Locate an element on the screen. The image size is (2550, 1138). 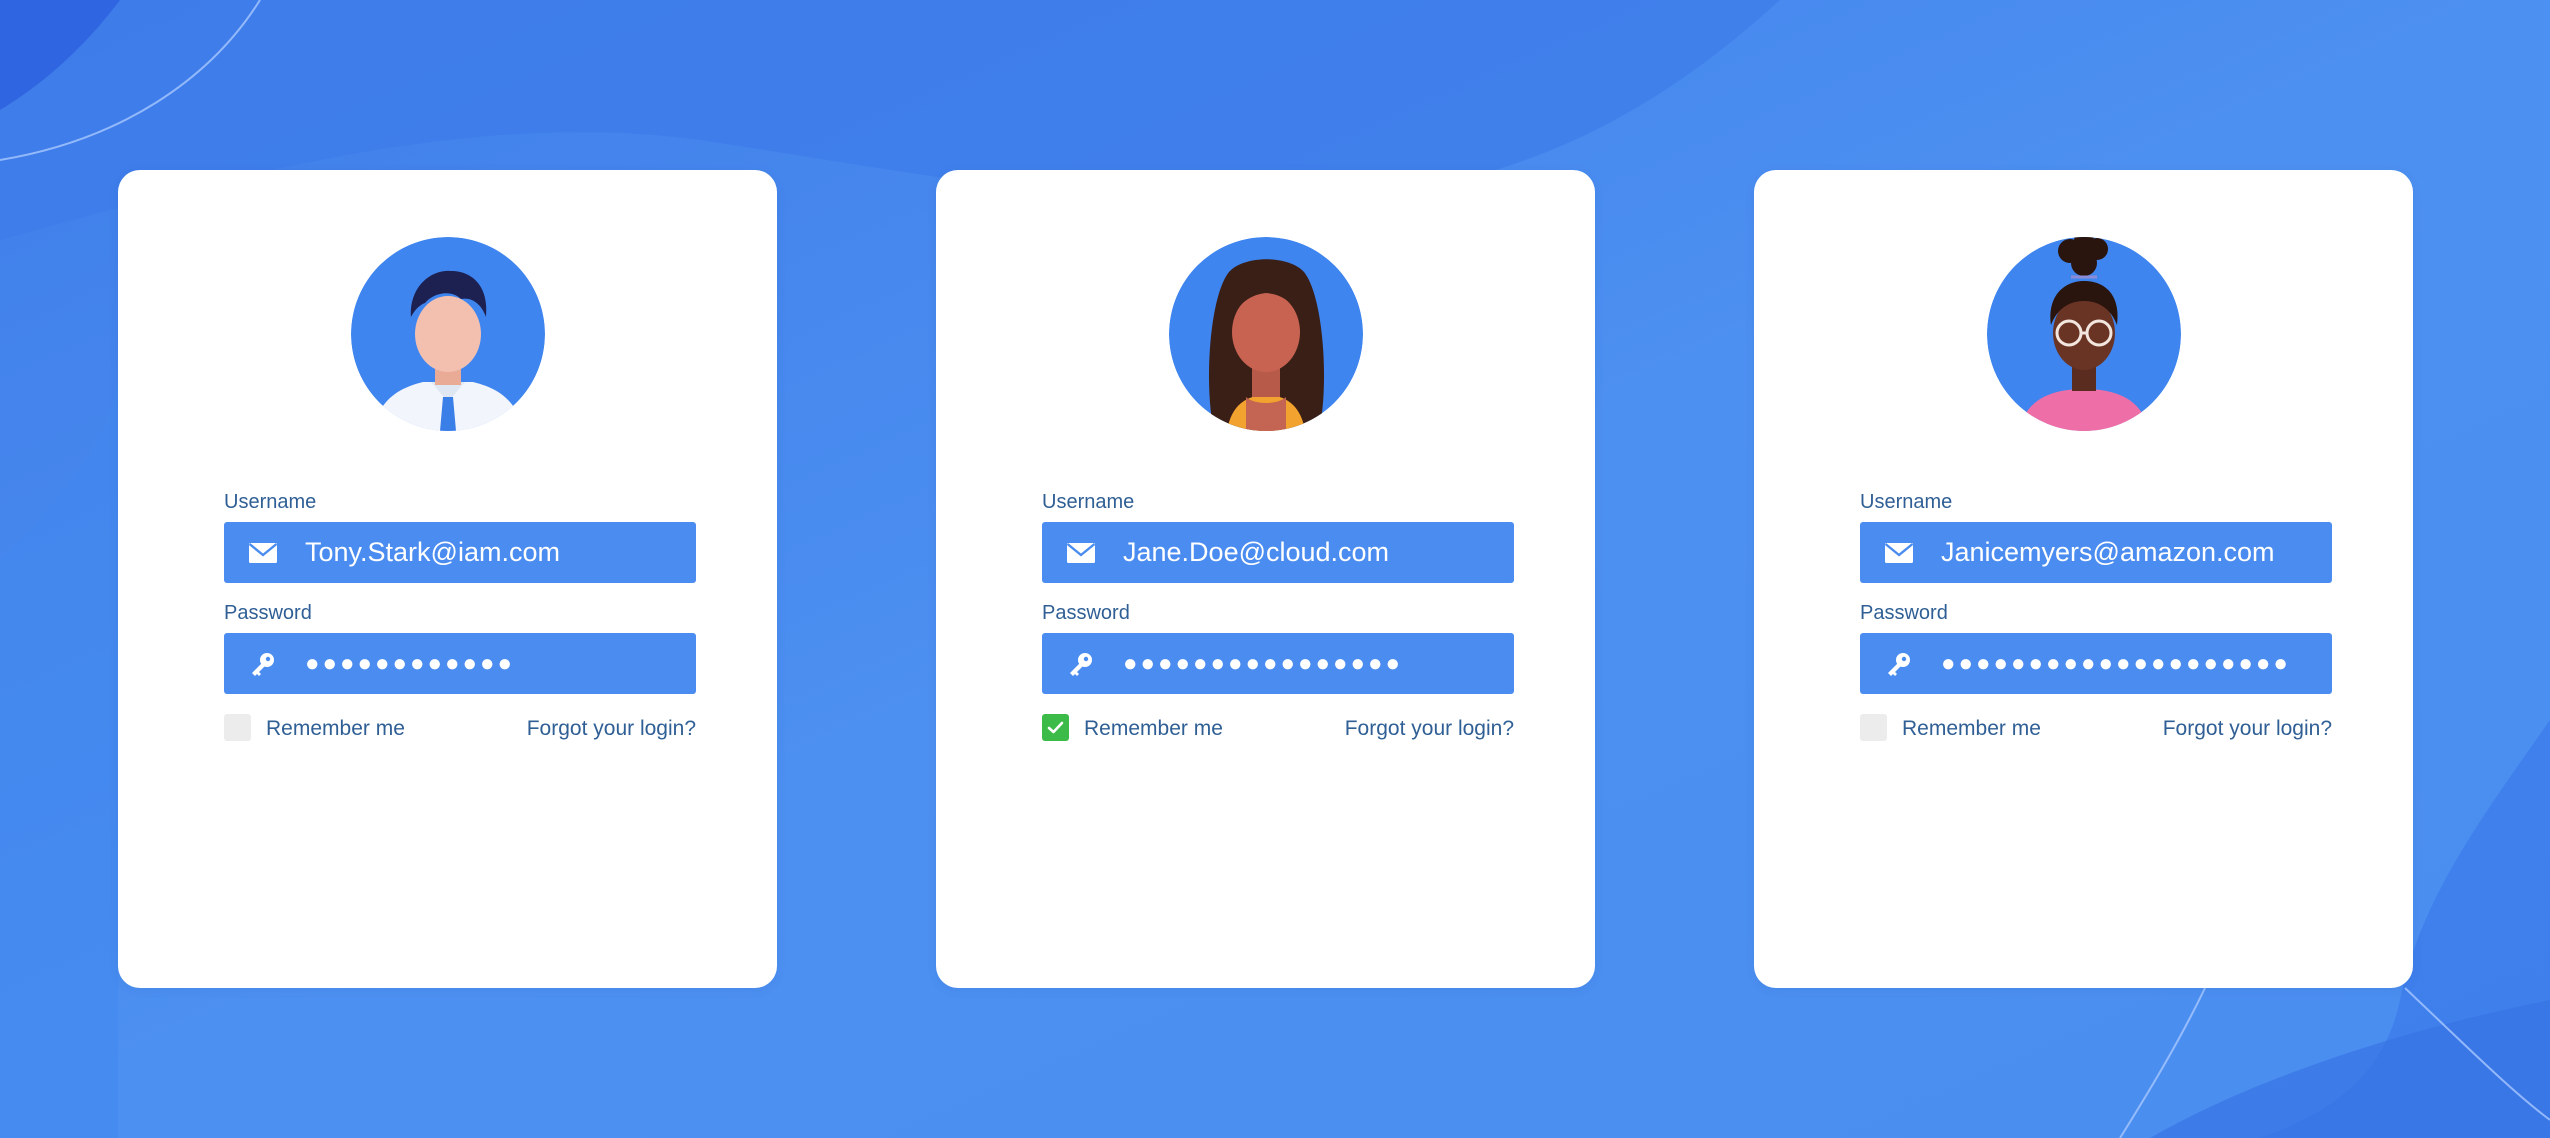
username-field: Tony.Stark@iam.com is located at coordinates (460, 552).